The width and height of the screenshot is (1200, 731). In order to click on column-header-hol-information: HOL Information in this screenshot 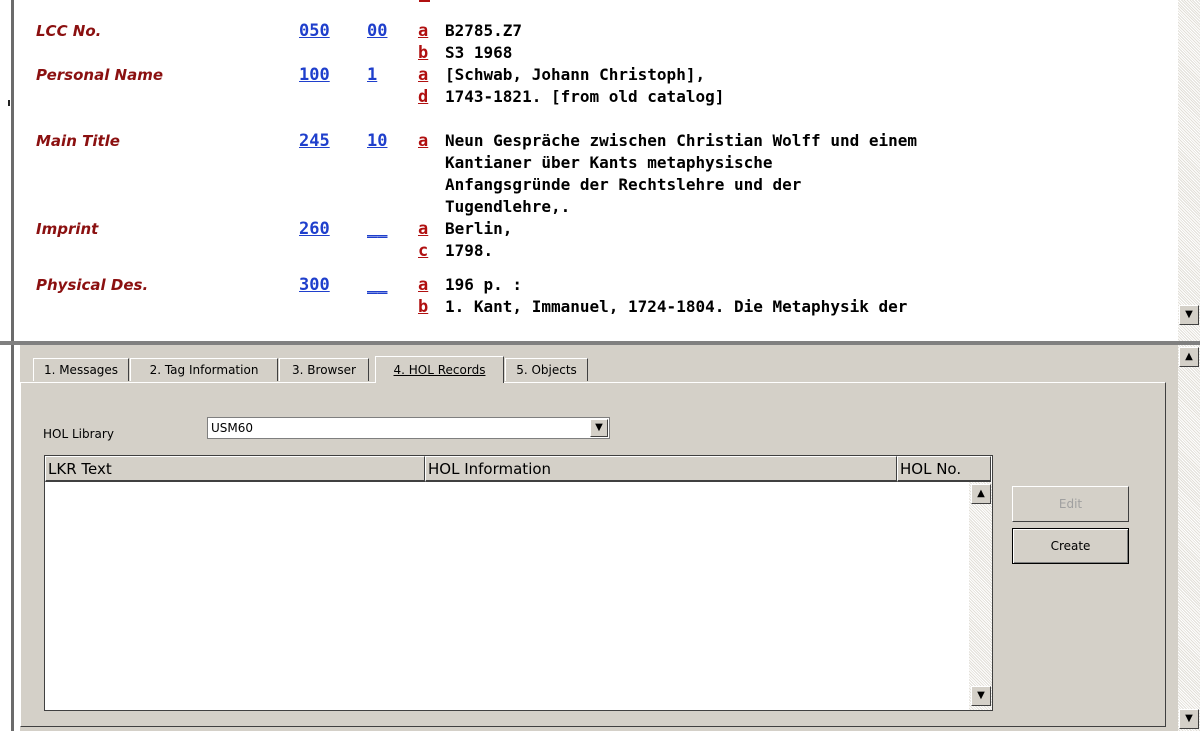, I will do `click(661, 469)`.